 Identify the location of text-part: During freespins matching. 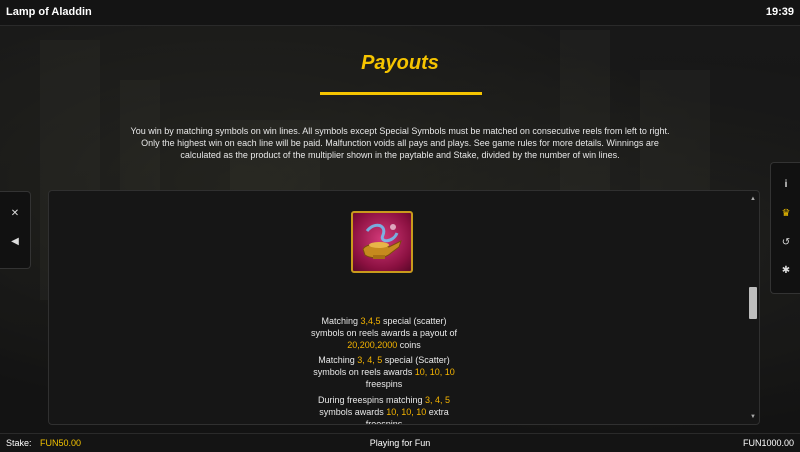
(371, 400).